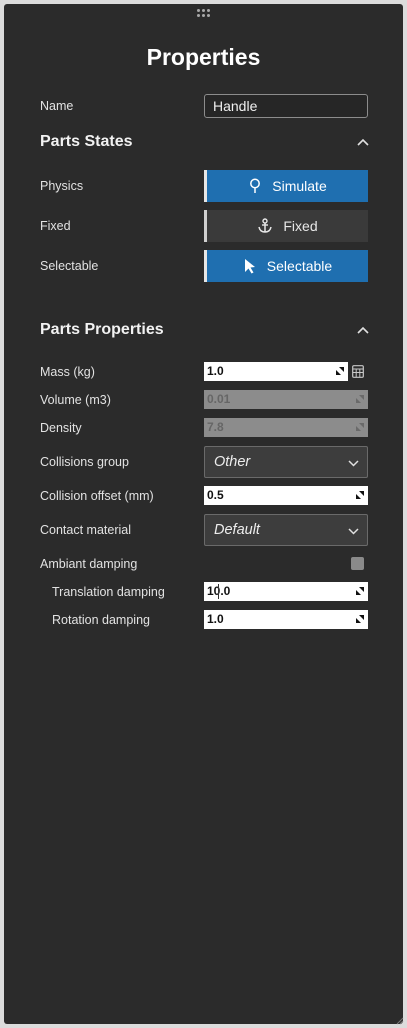  I want to click on drag-handle-icon, so click(204, 15).